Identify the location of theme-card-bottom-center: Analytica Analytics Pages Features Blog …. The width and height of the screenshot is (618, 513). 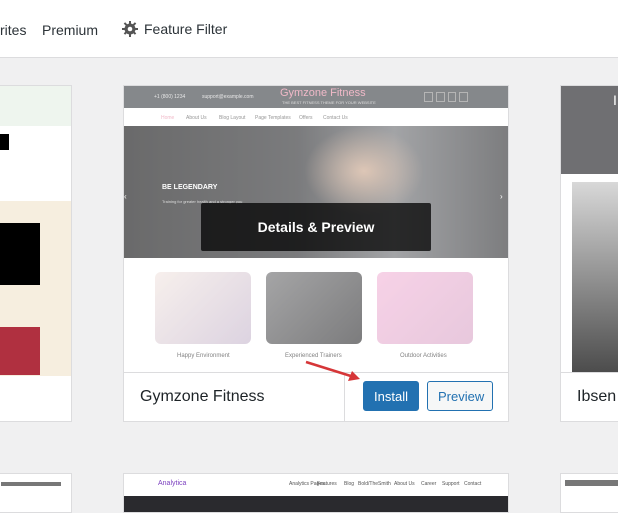
(316, 493).